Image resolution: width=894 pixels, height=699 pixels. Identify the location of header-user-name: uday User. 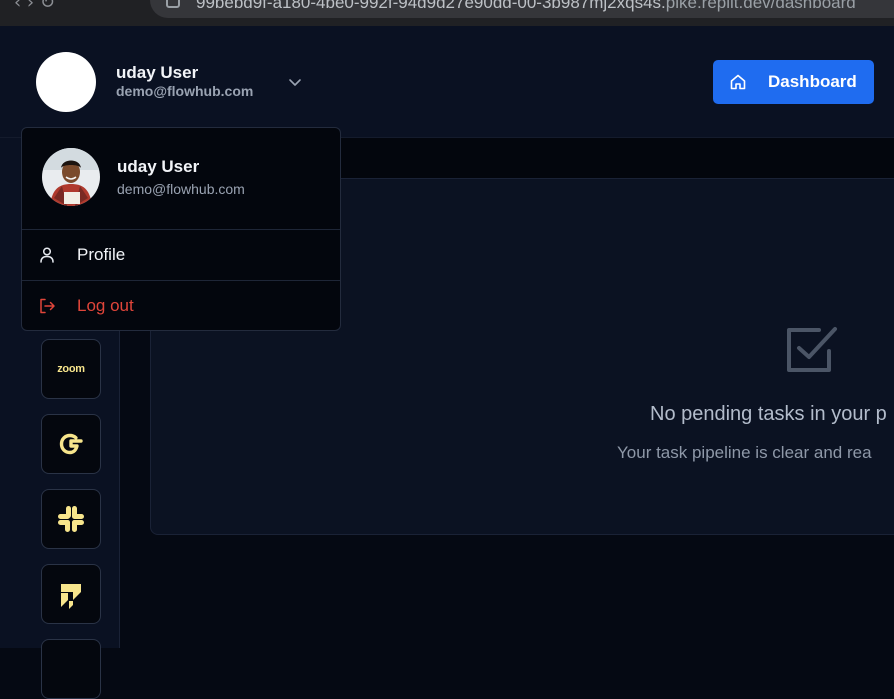
(157, 73).